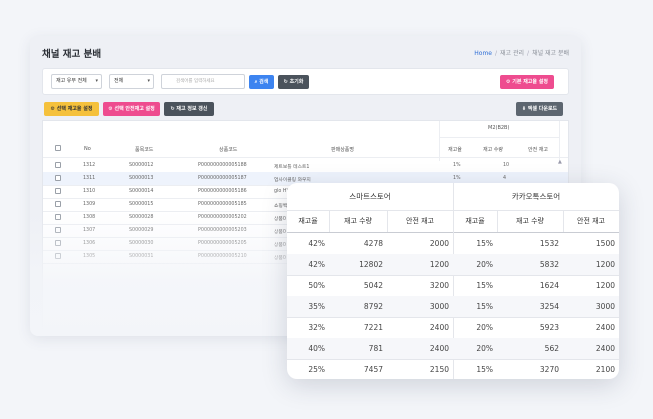 This screenshot has height=419, width=653. I want to click on cell-value: 50%, so click(316, 285).